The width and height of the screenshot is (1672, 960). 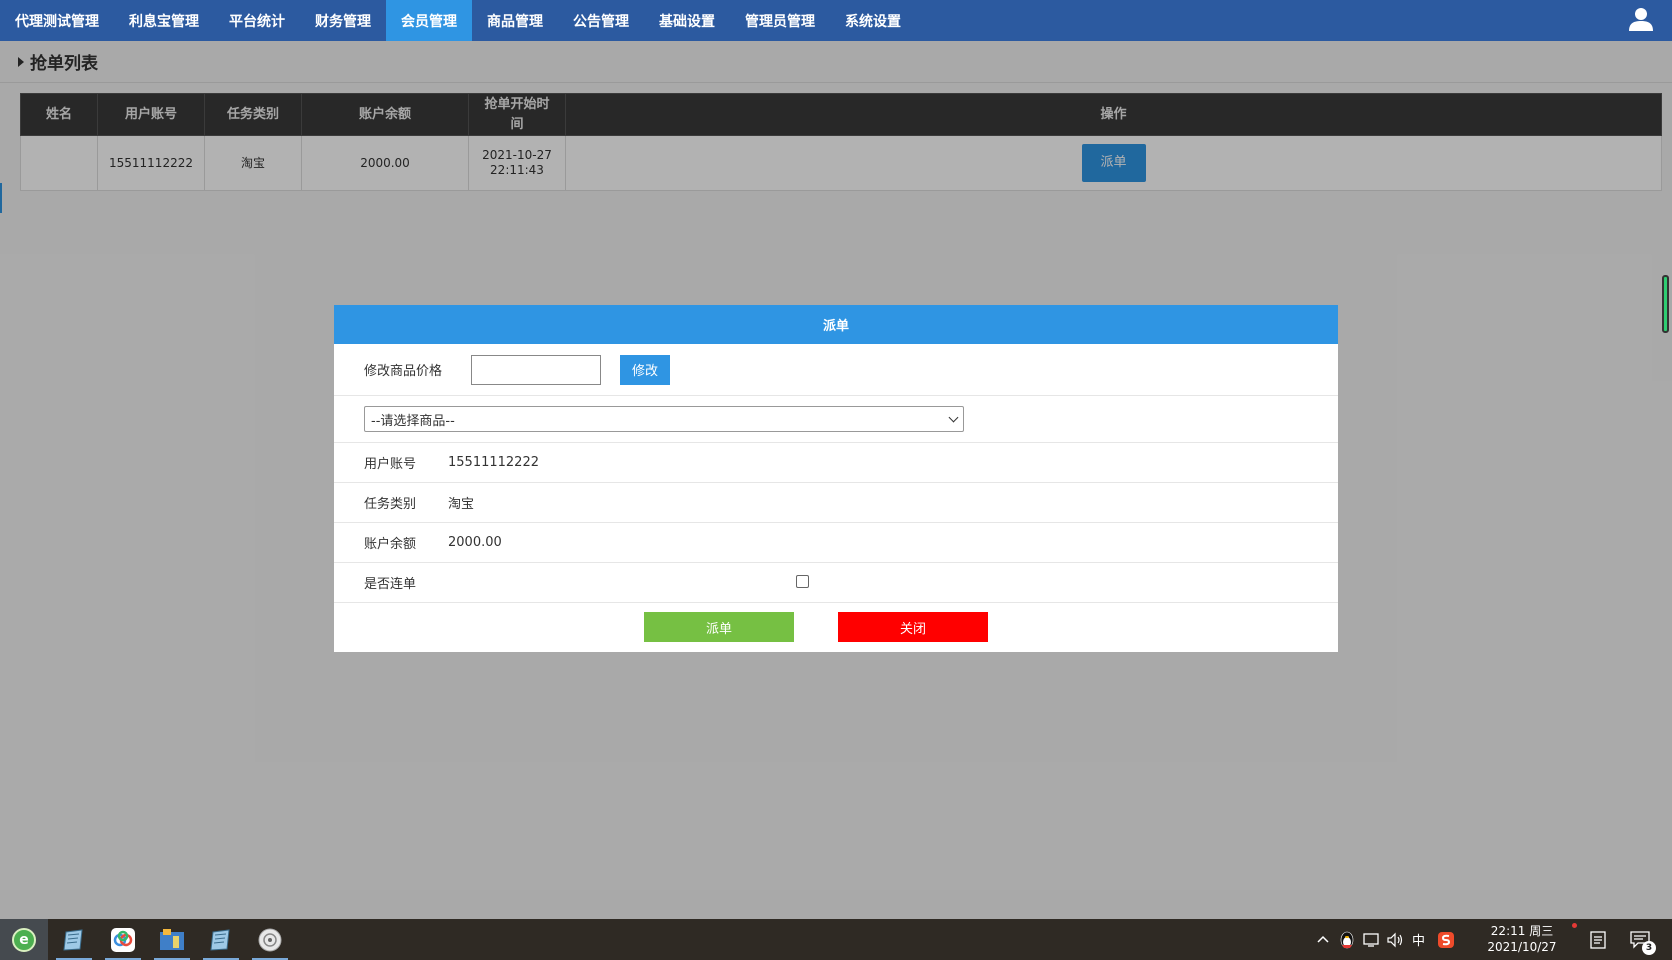 What do you see at coordinates (1522, 939) in the screenshot?
I see `clock: 22:11 周三 2021/10/27` at bounding box center [1522, 939].